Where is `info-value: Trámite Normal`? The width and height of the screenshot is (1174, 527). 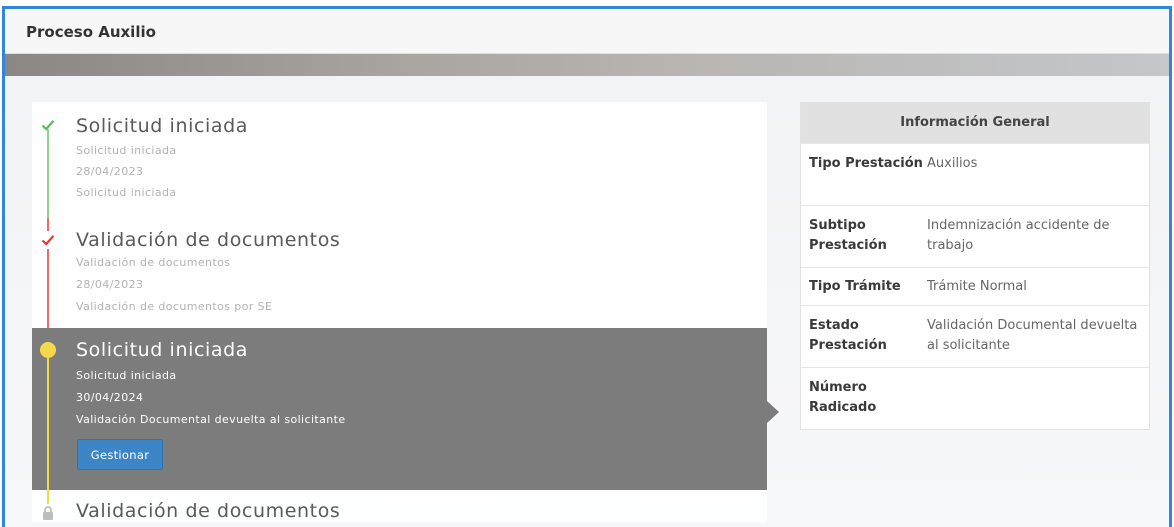 info-value: Trámite Normal is located at coordinates (977, 286).